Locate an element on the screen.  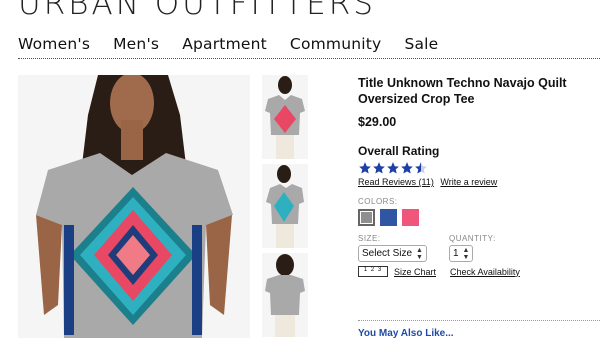
write-review-link: Write a review is located at coordinates (468, 182).